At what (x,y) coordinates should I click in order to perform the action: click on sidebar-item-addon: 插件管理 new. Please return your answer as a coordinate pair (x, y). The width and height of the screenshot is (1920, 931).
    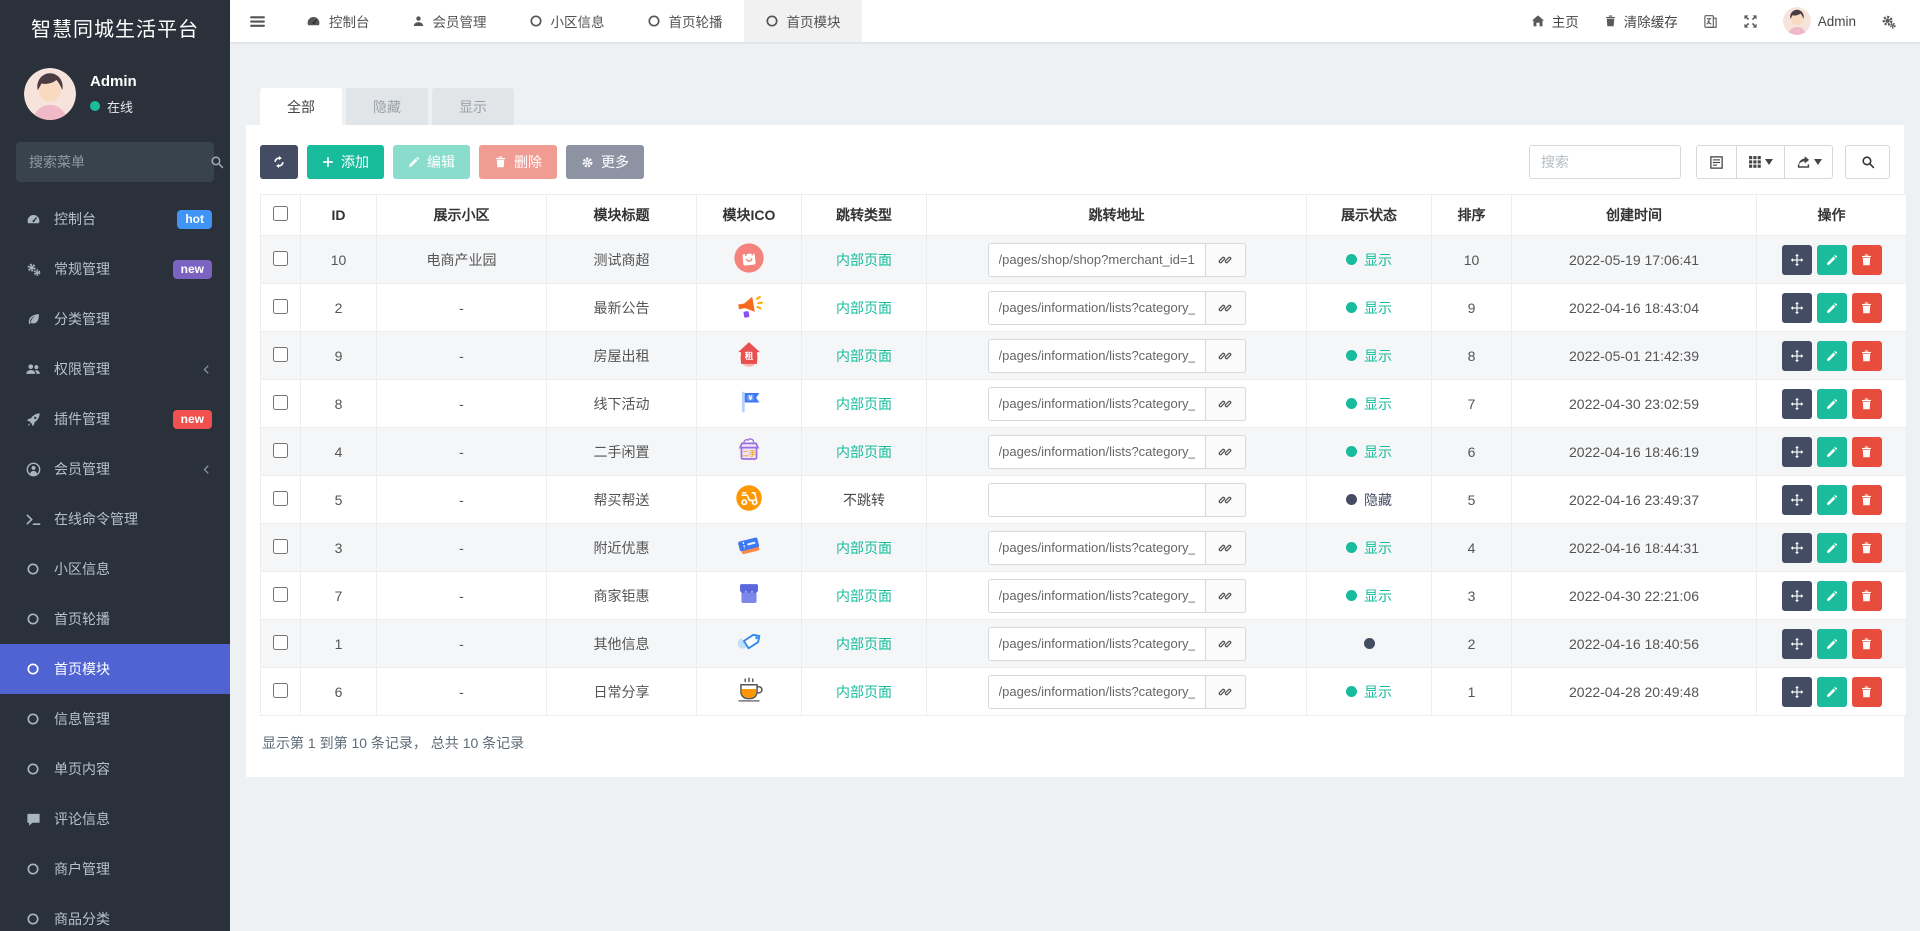
    Looking at the image, I should click on (115, 419).